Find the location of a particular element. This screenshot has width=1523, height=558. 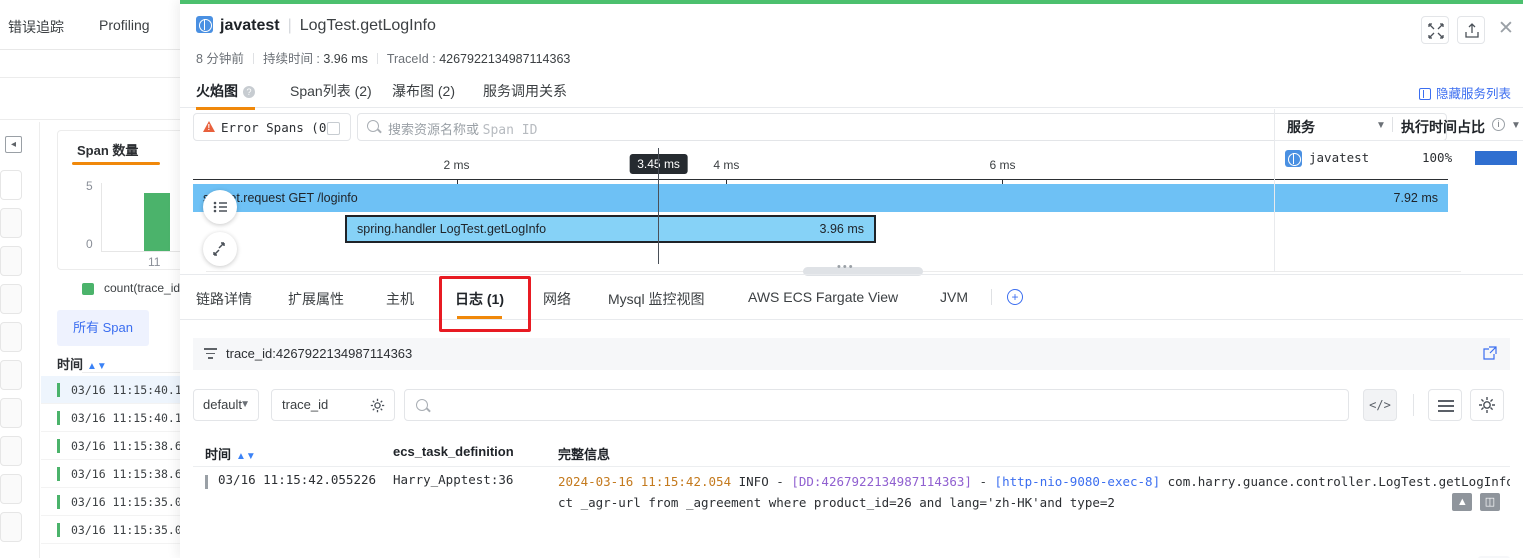

background-table-header-time-label: 时间 is located at coordinates (70, 364).